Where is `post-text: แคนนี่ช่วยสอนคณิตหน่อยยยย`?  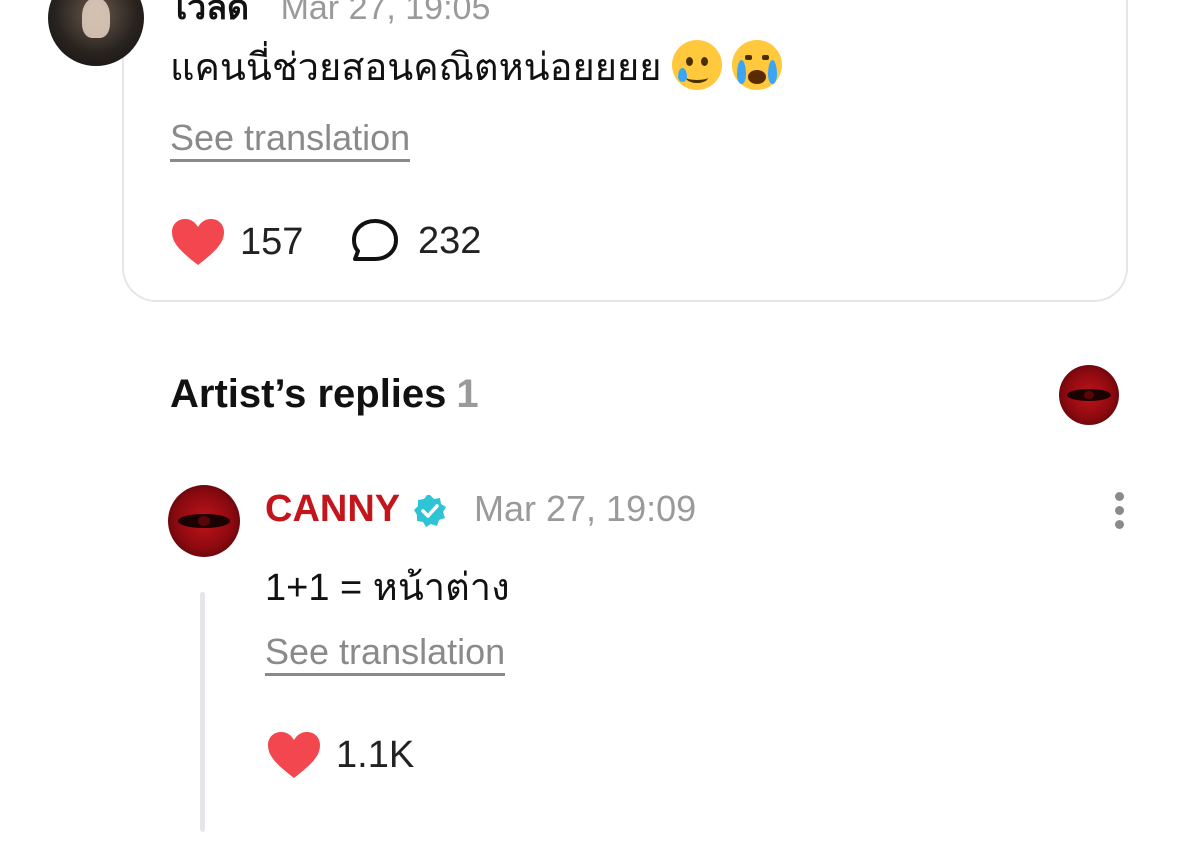 post-text: แคนนี่ช่วยสอนคณิตหน่อยยยย is located at coordinates (476, 67).